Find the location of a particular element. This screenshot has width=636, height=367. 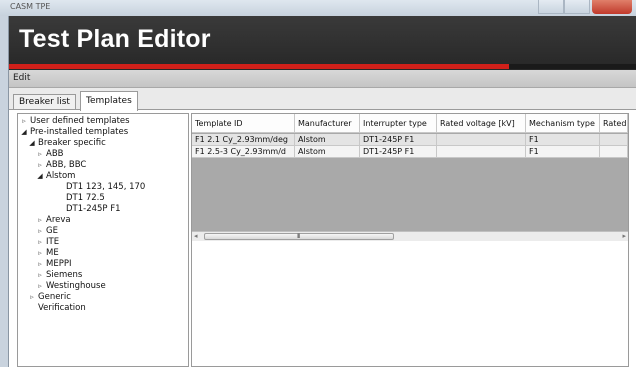

tree-item: ▹ MEPPI is located at coordinates (53, 264).